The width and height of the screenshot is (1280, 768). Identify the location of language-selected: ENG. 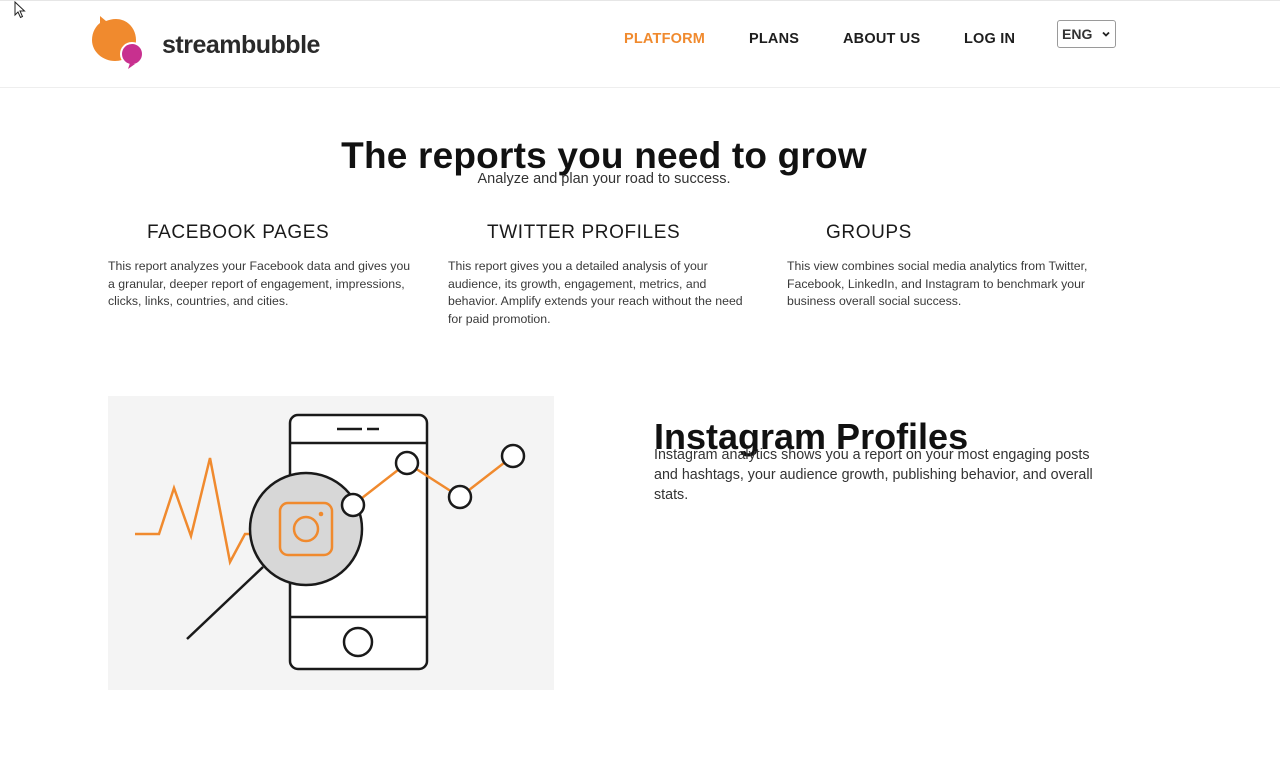
(1077, 34).